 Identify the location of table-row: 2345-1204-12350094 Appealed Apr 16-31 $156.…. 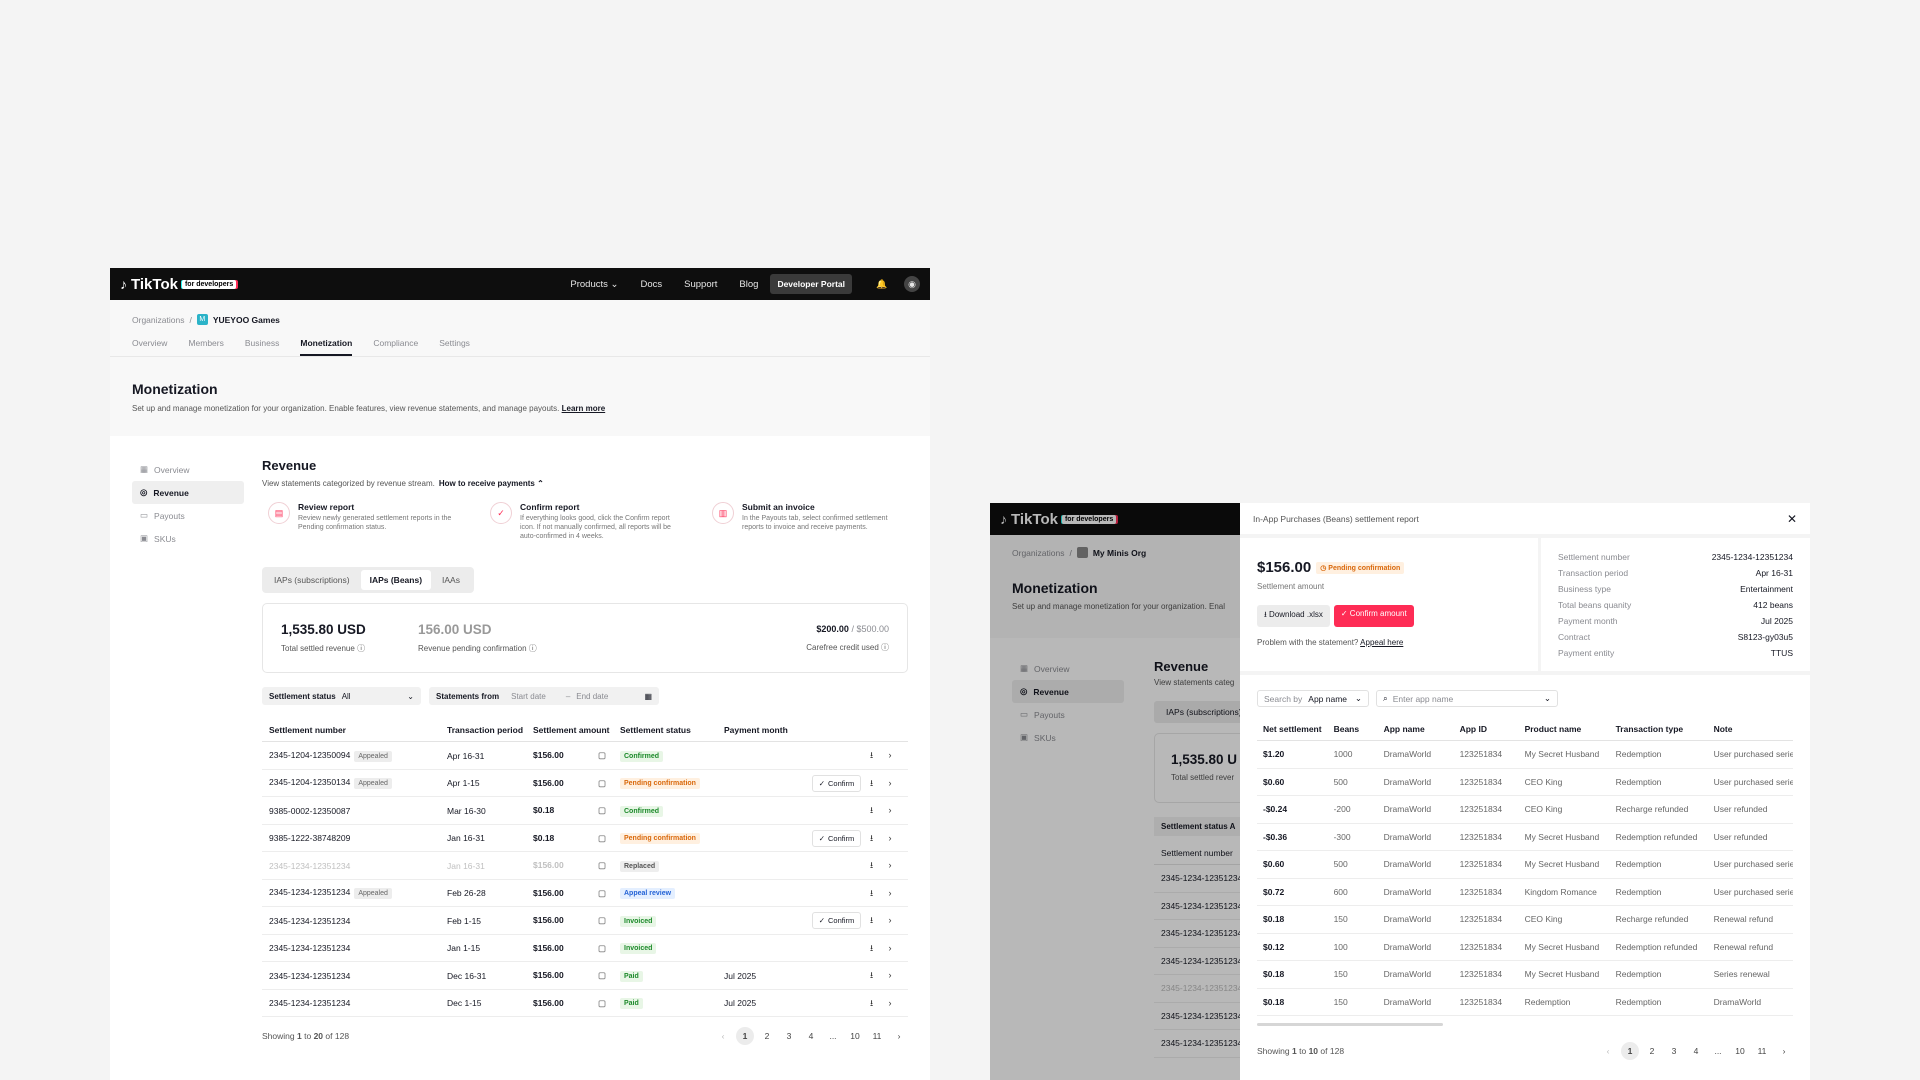
(585, 755).